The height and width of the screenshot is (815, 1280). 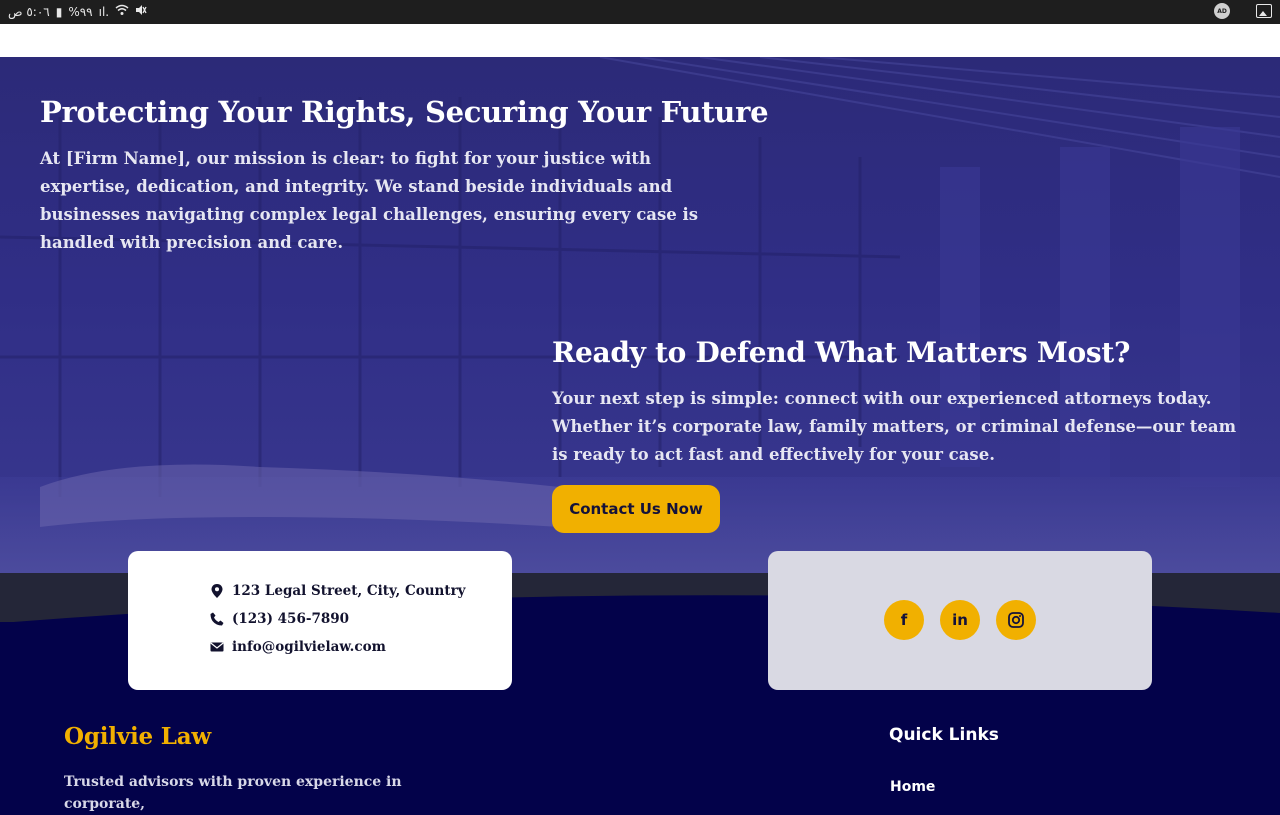 I want to click on facebook-icon: f, so click(x=904, y=620).